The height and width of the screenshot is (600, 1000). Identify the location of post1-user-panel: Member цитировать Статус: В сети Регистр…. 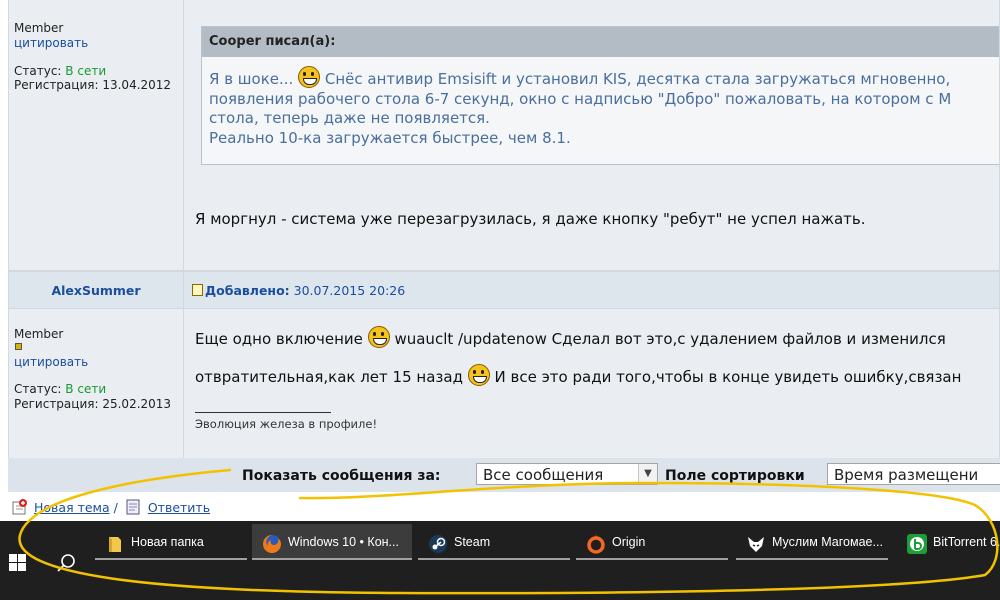
(96, 135).